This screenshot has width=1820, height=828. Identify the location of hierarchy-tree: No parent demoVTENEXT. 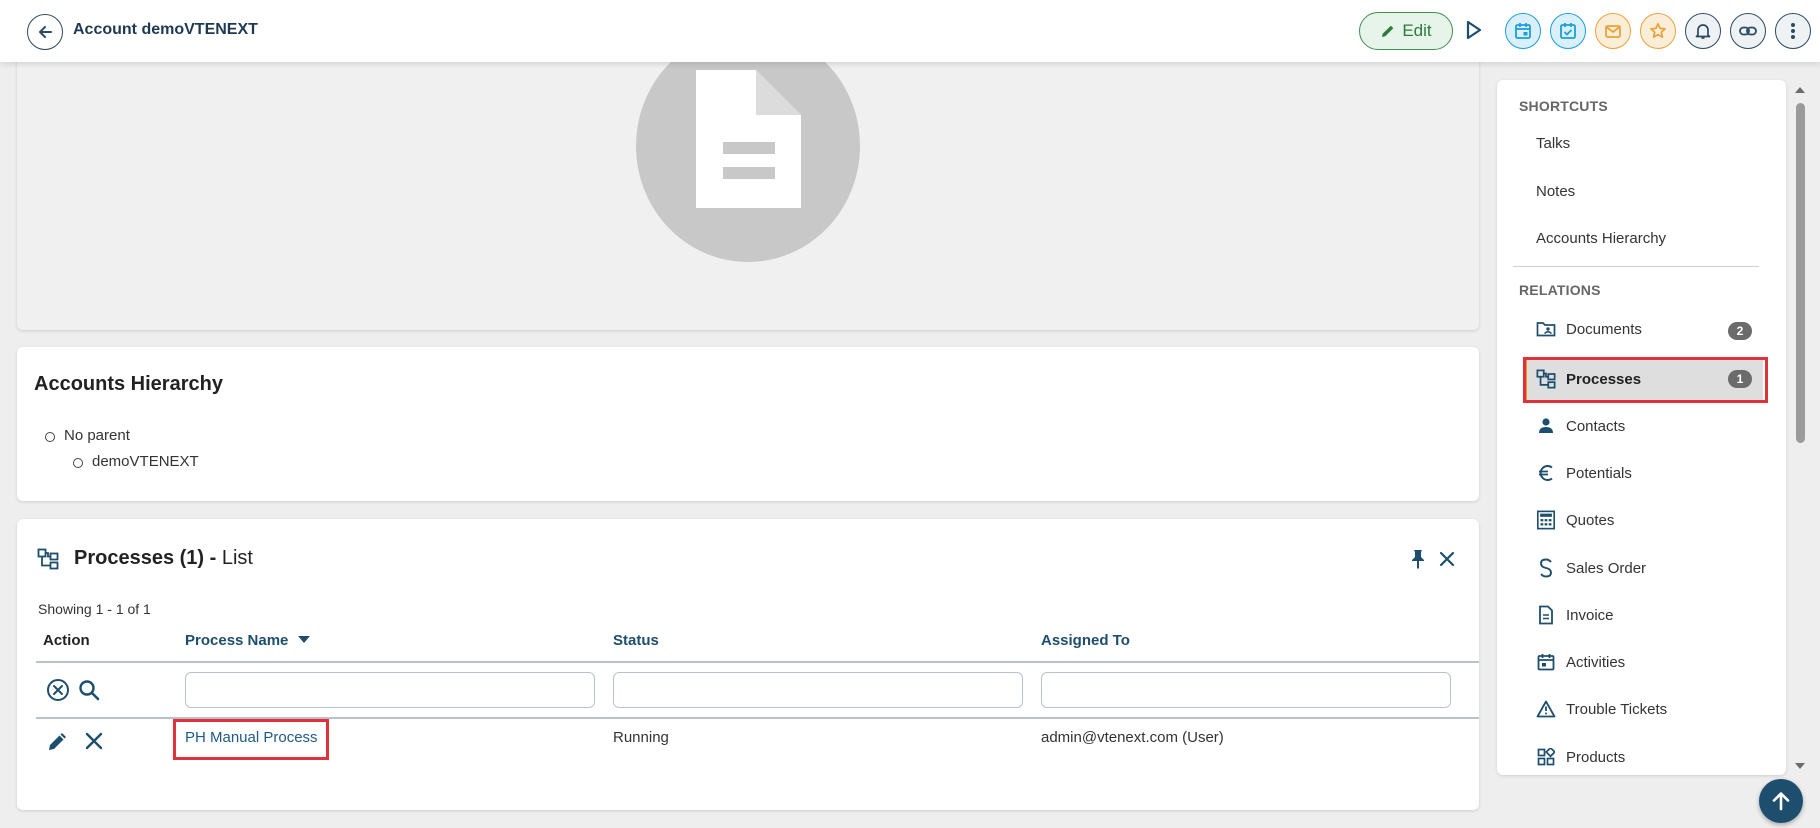
(122, 449).